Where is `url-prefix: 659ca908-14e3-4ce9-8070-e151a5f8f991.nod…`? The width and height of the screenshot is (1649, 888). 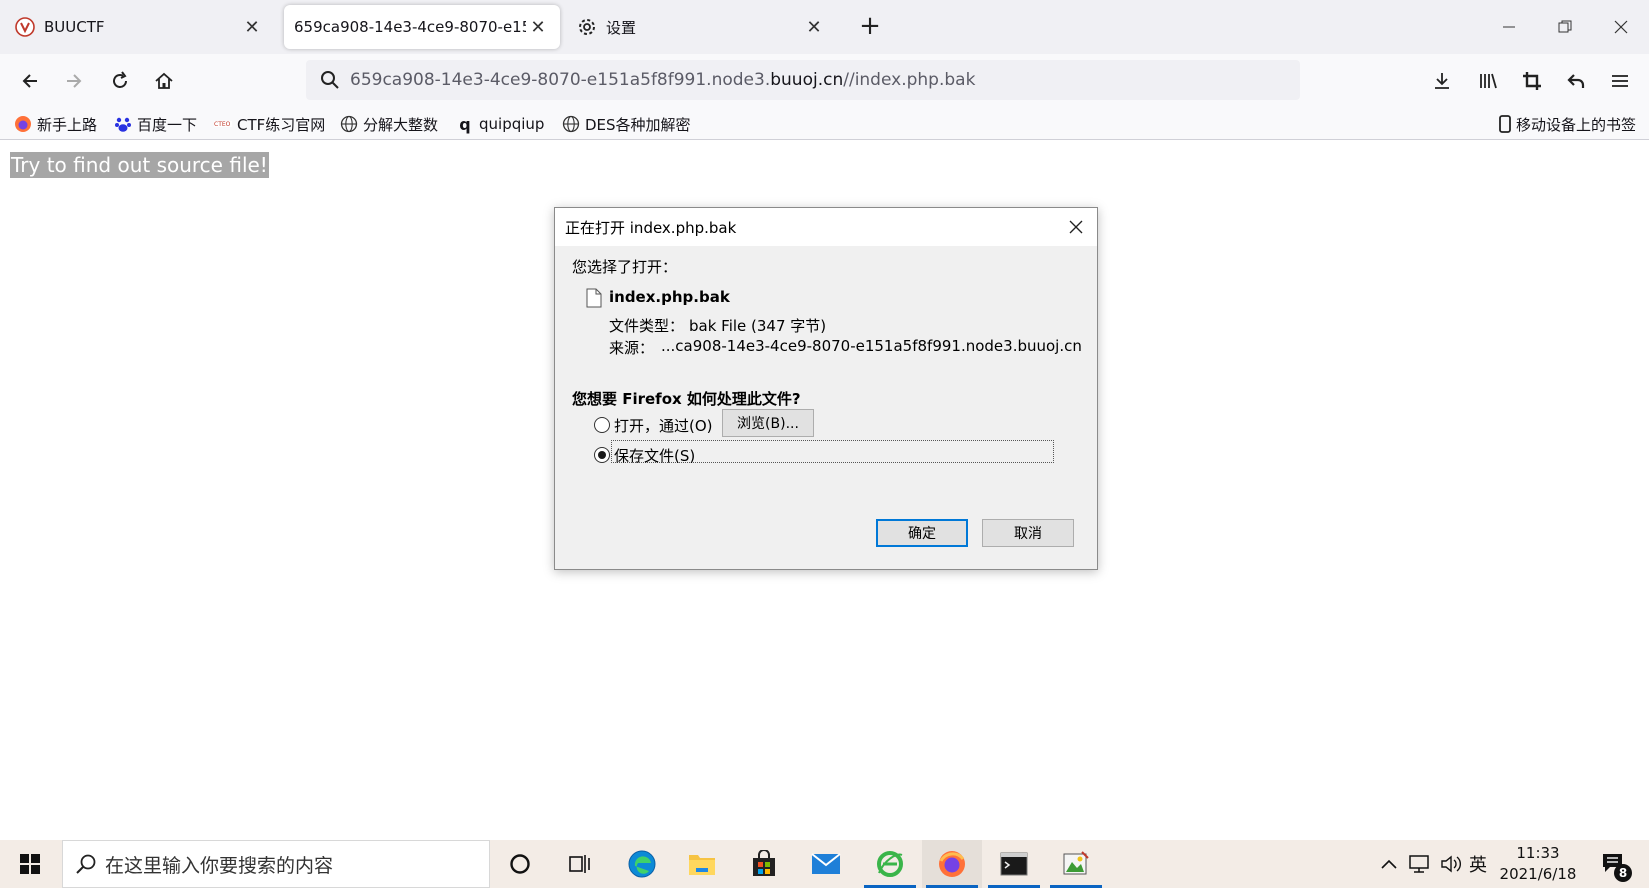 url-prefix: 659ca908-14e3-4ce9-8070-e151a5f8f991.nod… is located at coordinates (560, 80).